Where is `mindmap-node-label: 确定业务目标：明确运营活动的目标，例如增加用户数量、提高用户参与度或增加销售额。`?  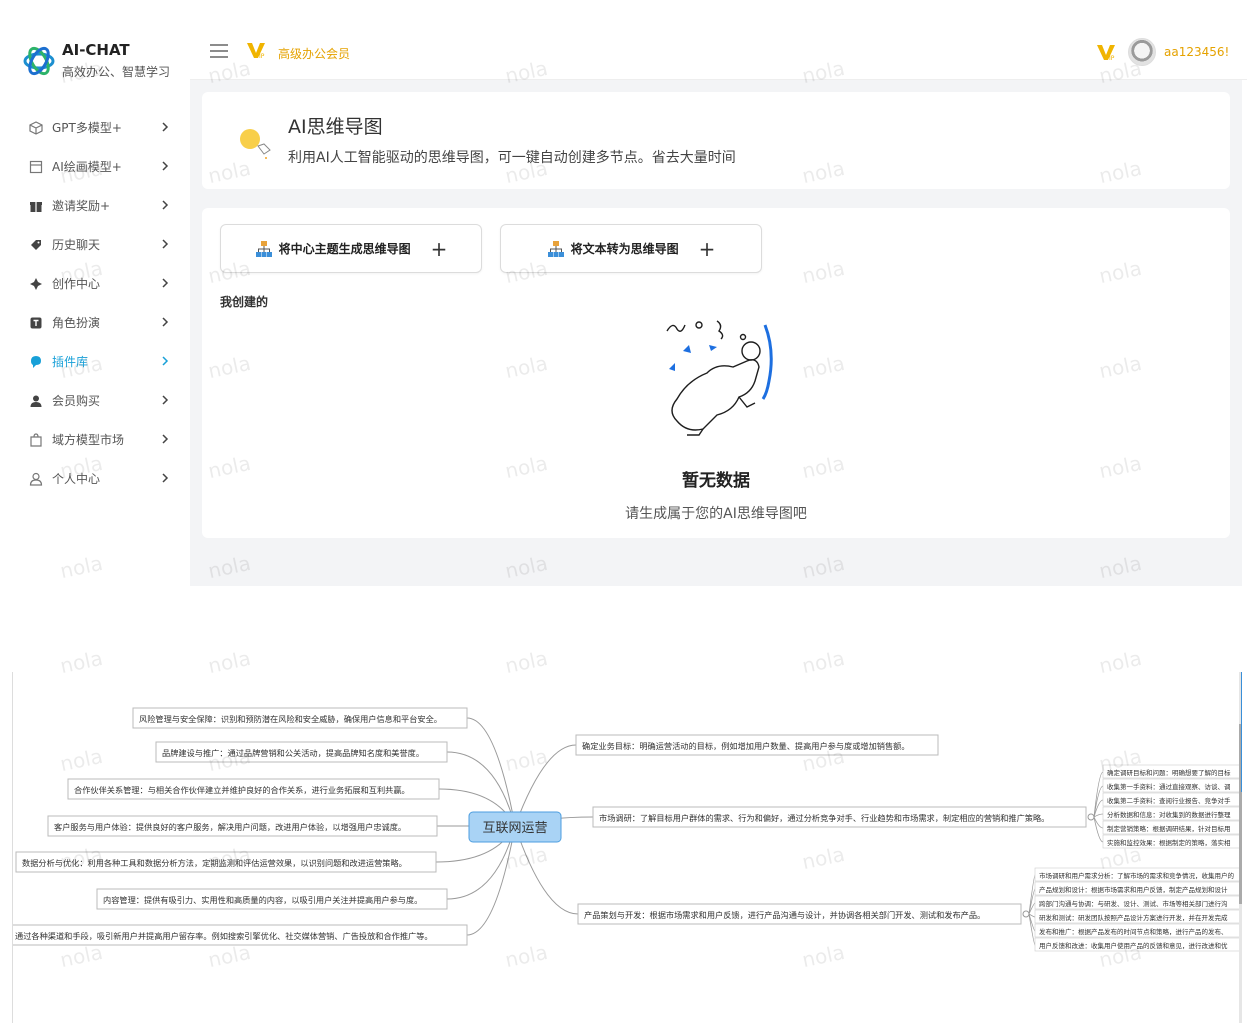 mindmap-node-label: 确定业务目标：明确运营活动的目标，例如增加用户数量、提高用户参与度或增加销售额。 is located at coordinates (746, 746).